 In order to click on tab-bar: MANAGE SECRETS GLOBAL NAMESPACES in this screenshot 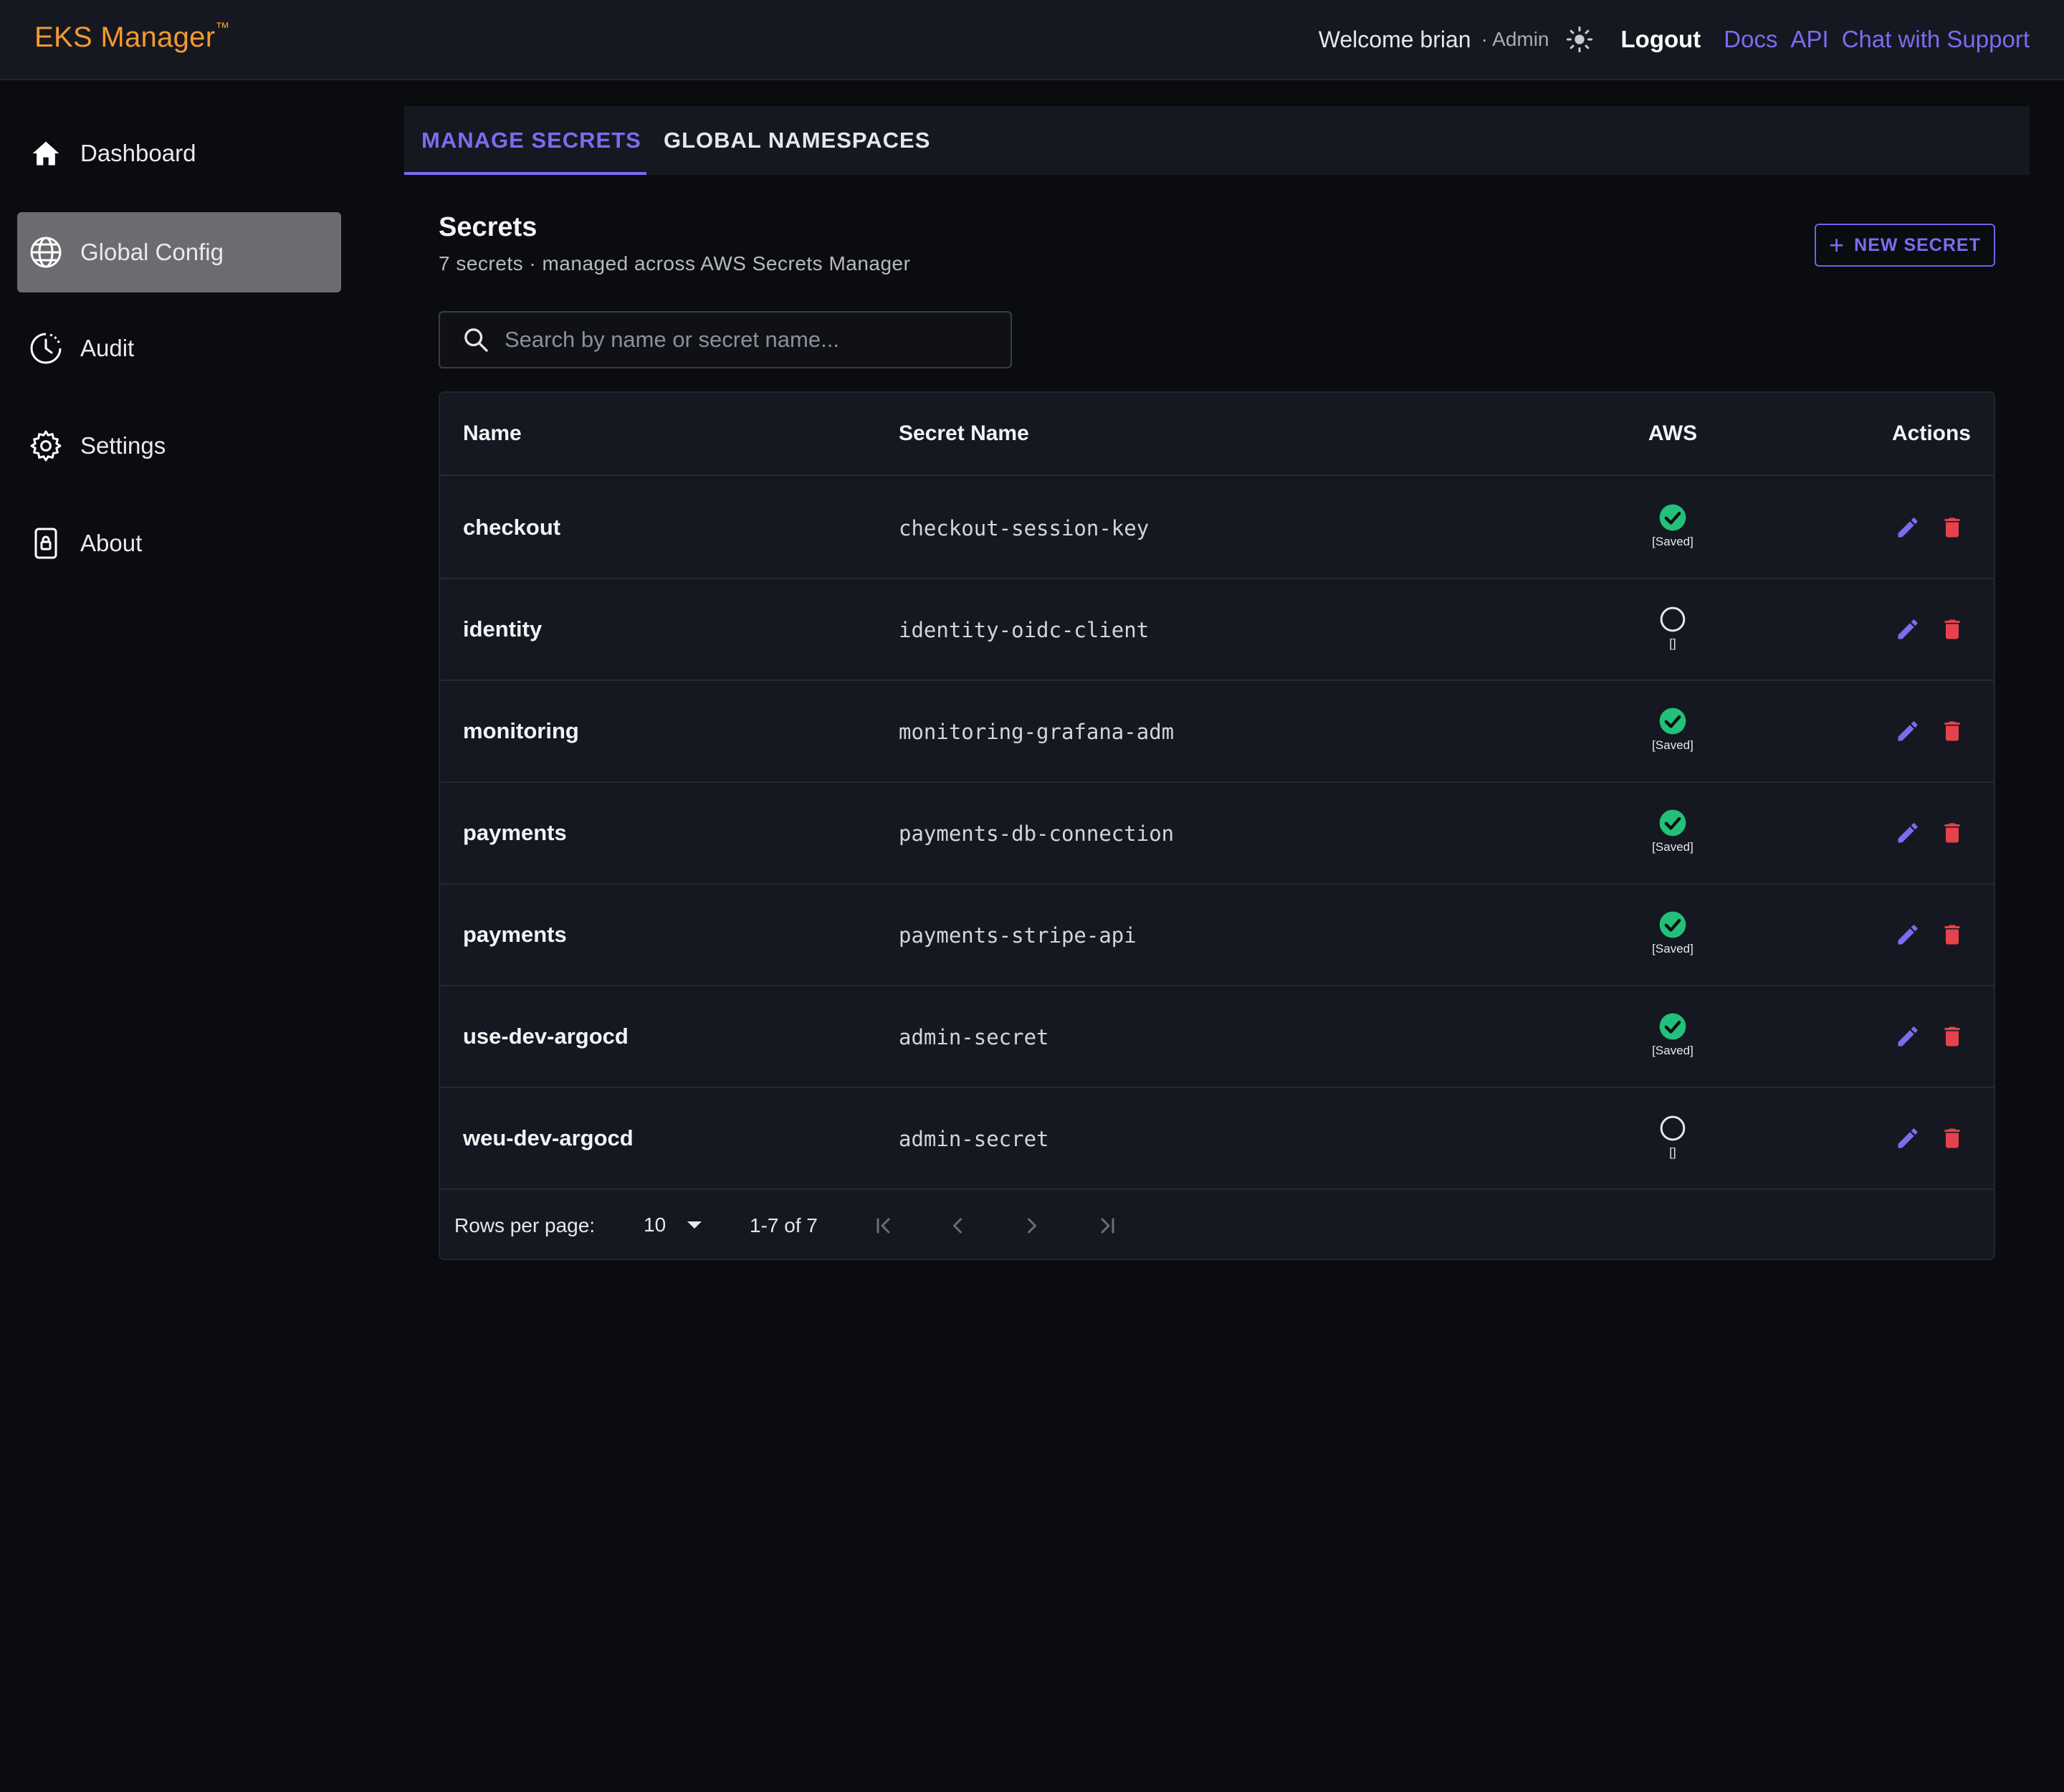, I will do `click(1217, 141)`.